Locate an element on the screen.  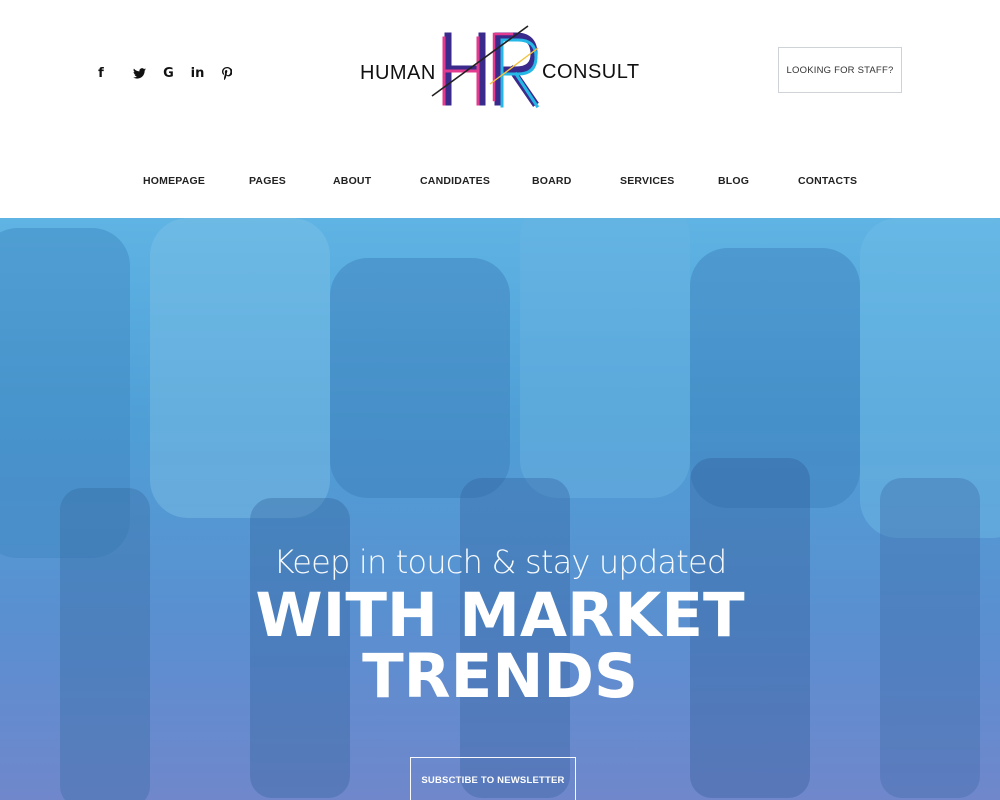
looking-for-staff-button: LOOKING FOR STAFF? is located at coordinates (840, 70).